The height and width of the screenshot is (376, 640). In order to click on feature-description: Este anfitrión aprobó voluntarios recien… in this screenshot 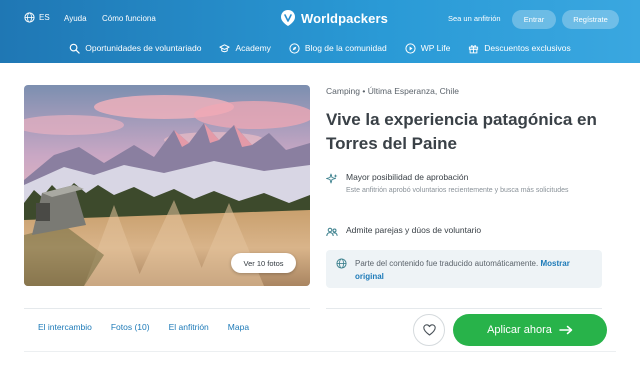, I will do `click(457, 190)`.